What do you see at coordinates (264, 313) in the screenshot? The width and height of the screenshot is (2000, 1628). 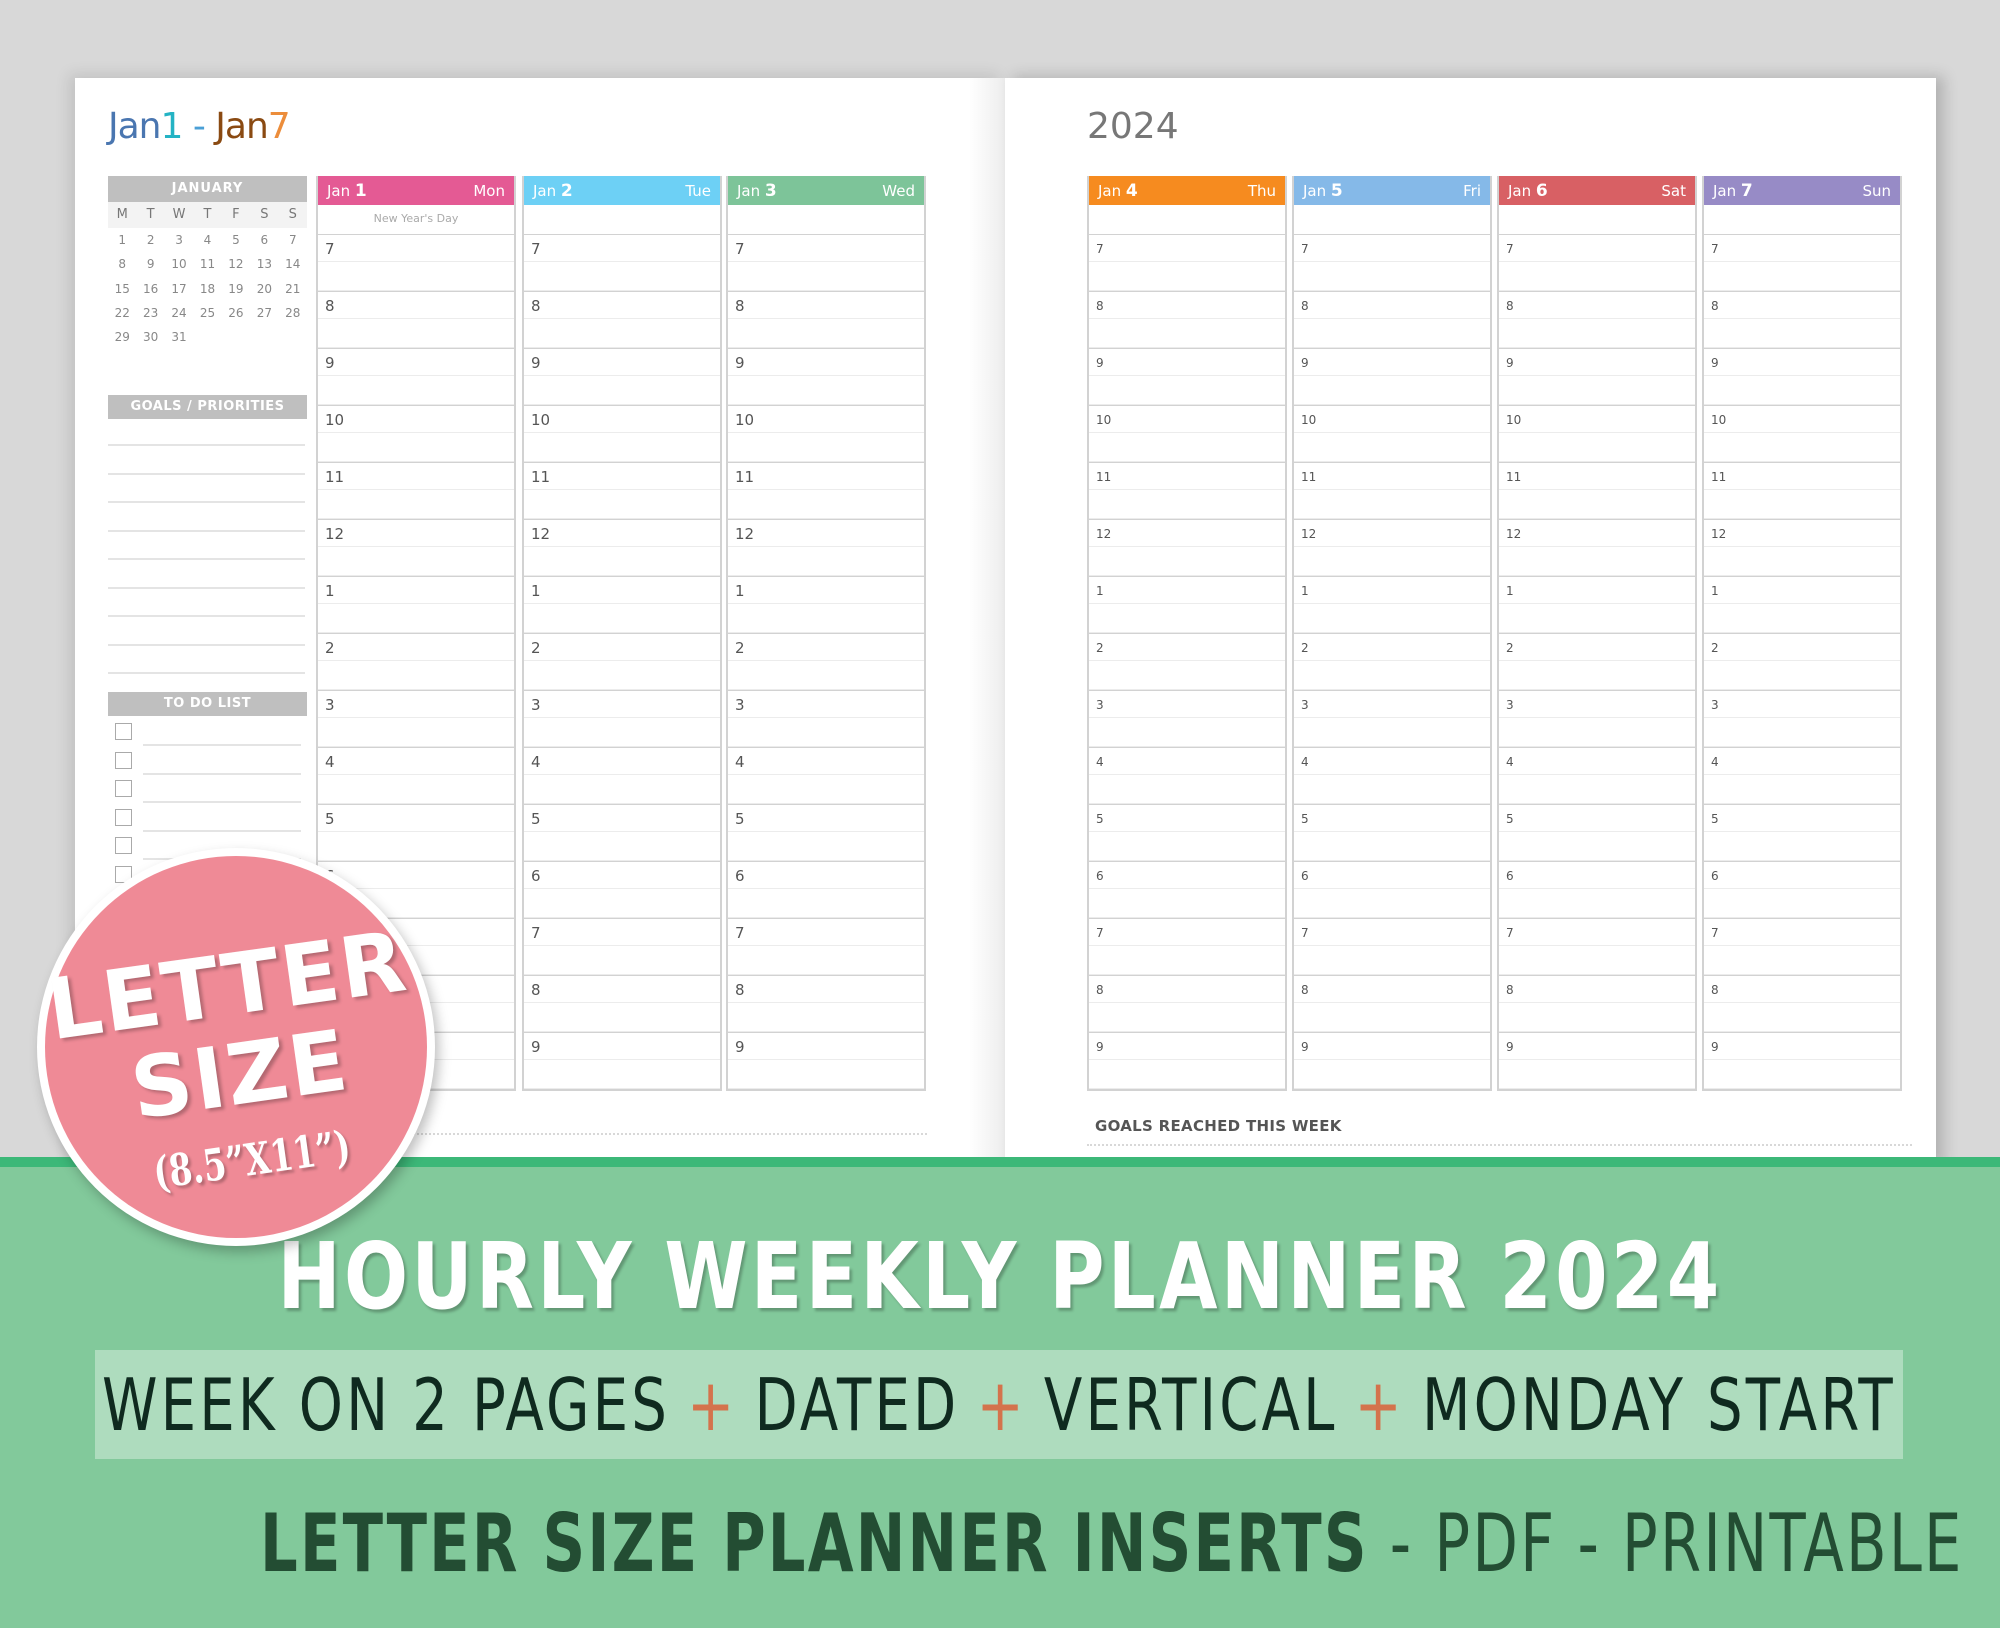 I see `mini-calendar-date: 27` at bounding box center [264, 313].